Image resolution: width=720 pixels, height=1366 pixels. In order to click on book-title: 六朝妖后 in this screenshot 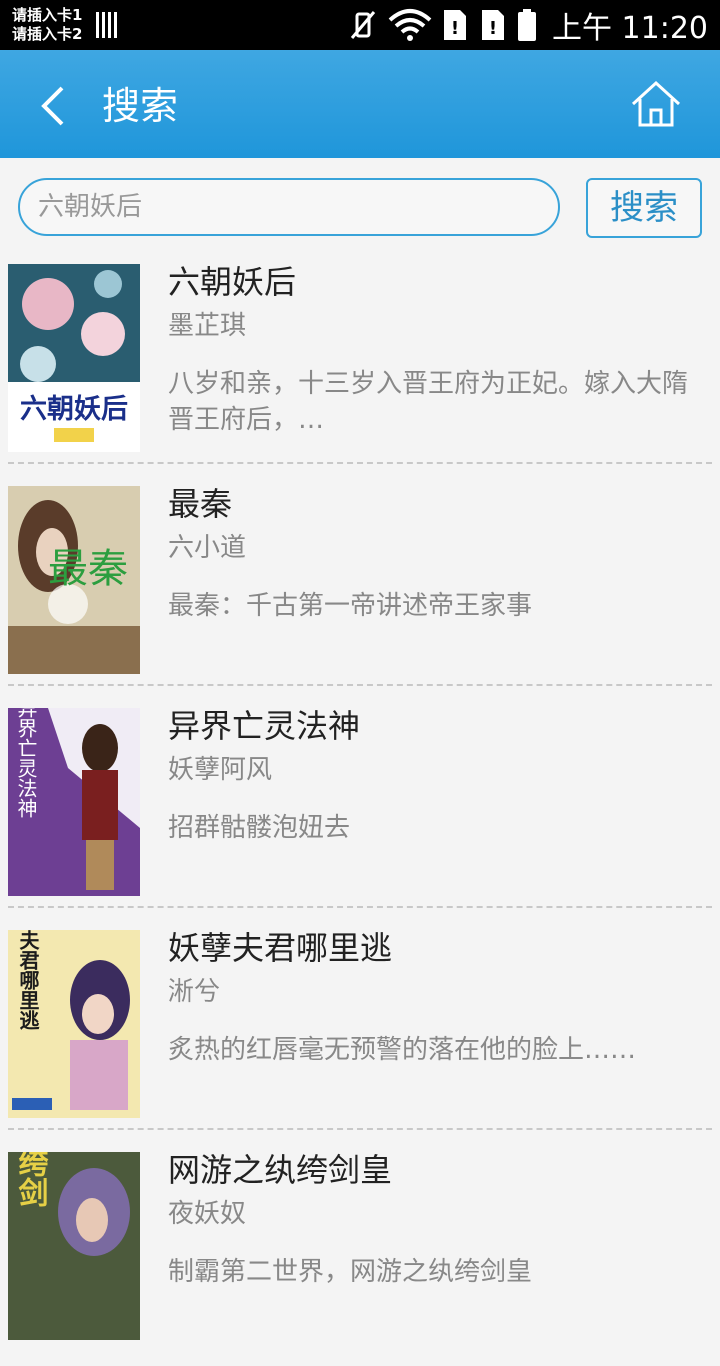, I will do `click(232, 282)`.